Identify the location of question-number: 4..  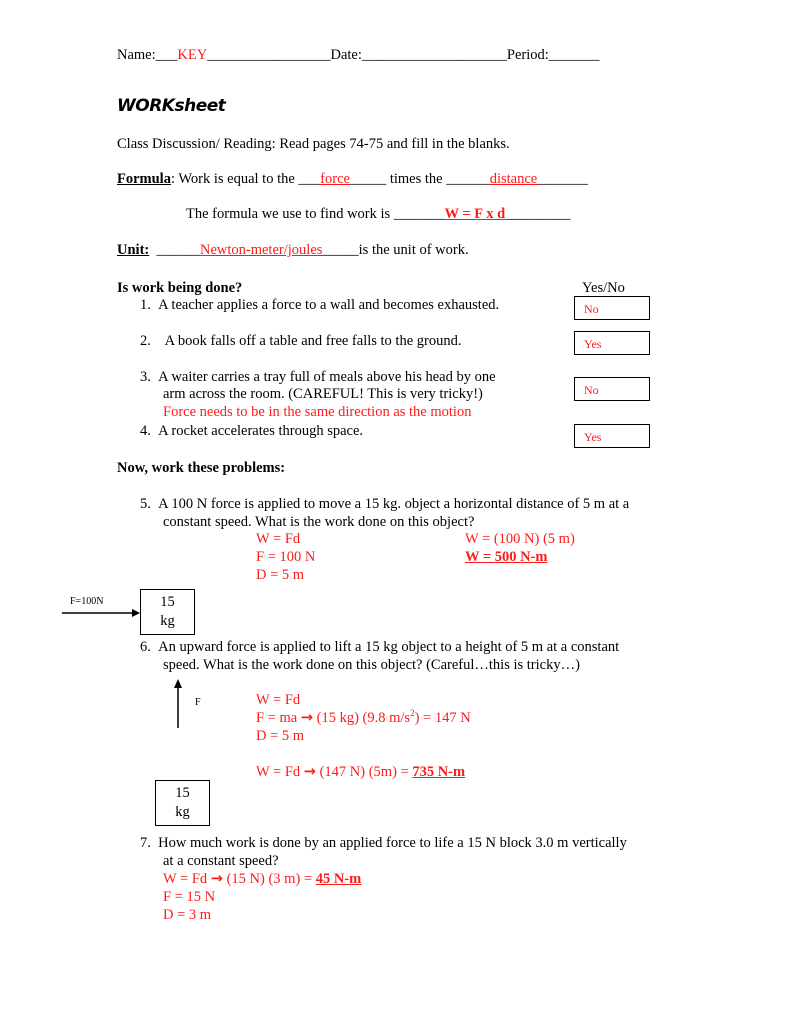
(145, 431).